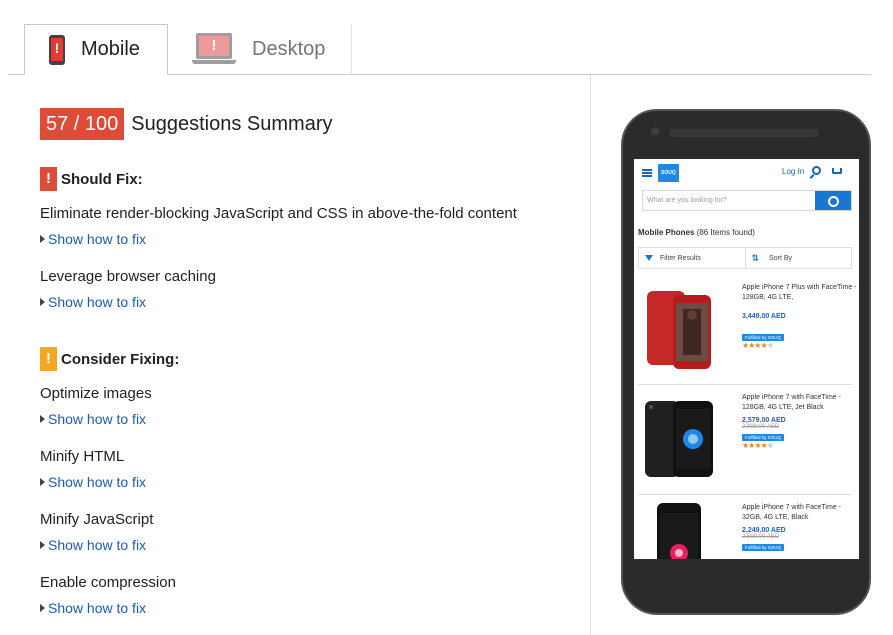 The height and width of the screenshot is (635, 893). Describe the element at coordinates (687, 200) in the screenshot. I see `preview-search-placeholder: What are you looking for?` at that location.